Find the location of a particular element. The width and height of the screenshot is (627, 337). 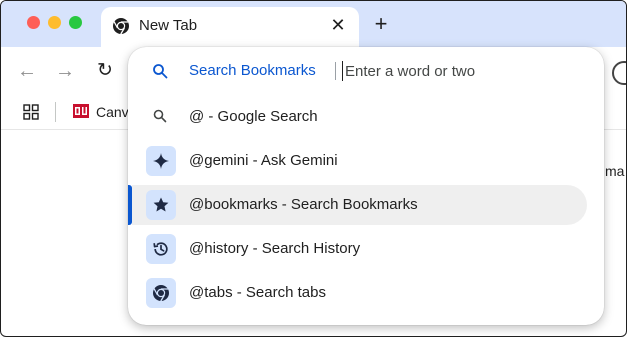

suggestion-label: @ - Google Search is located at coordinates (253, 116).